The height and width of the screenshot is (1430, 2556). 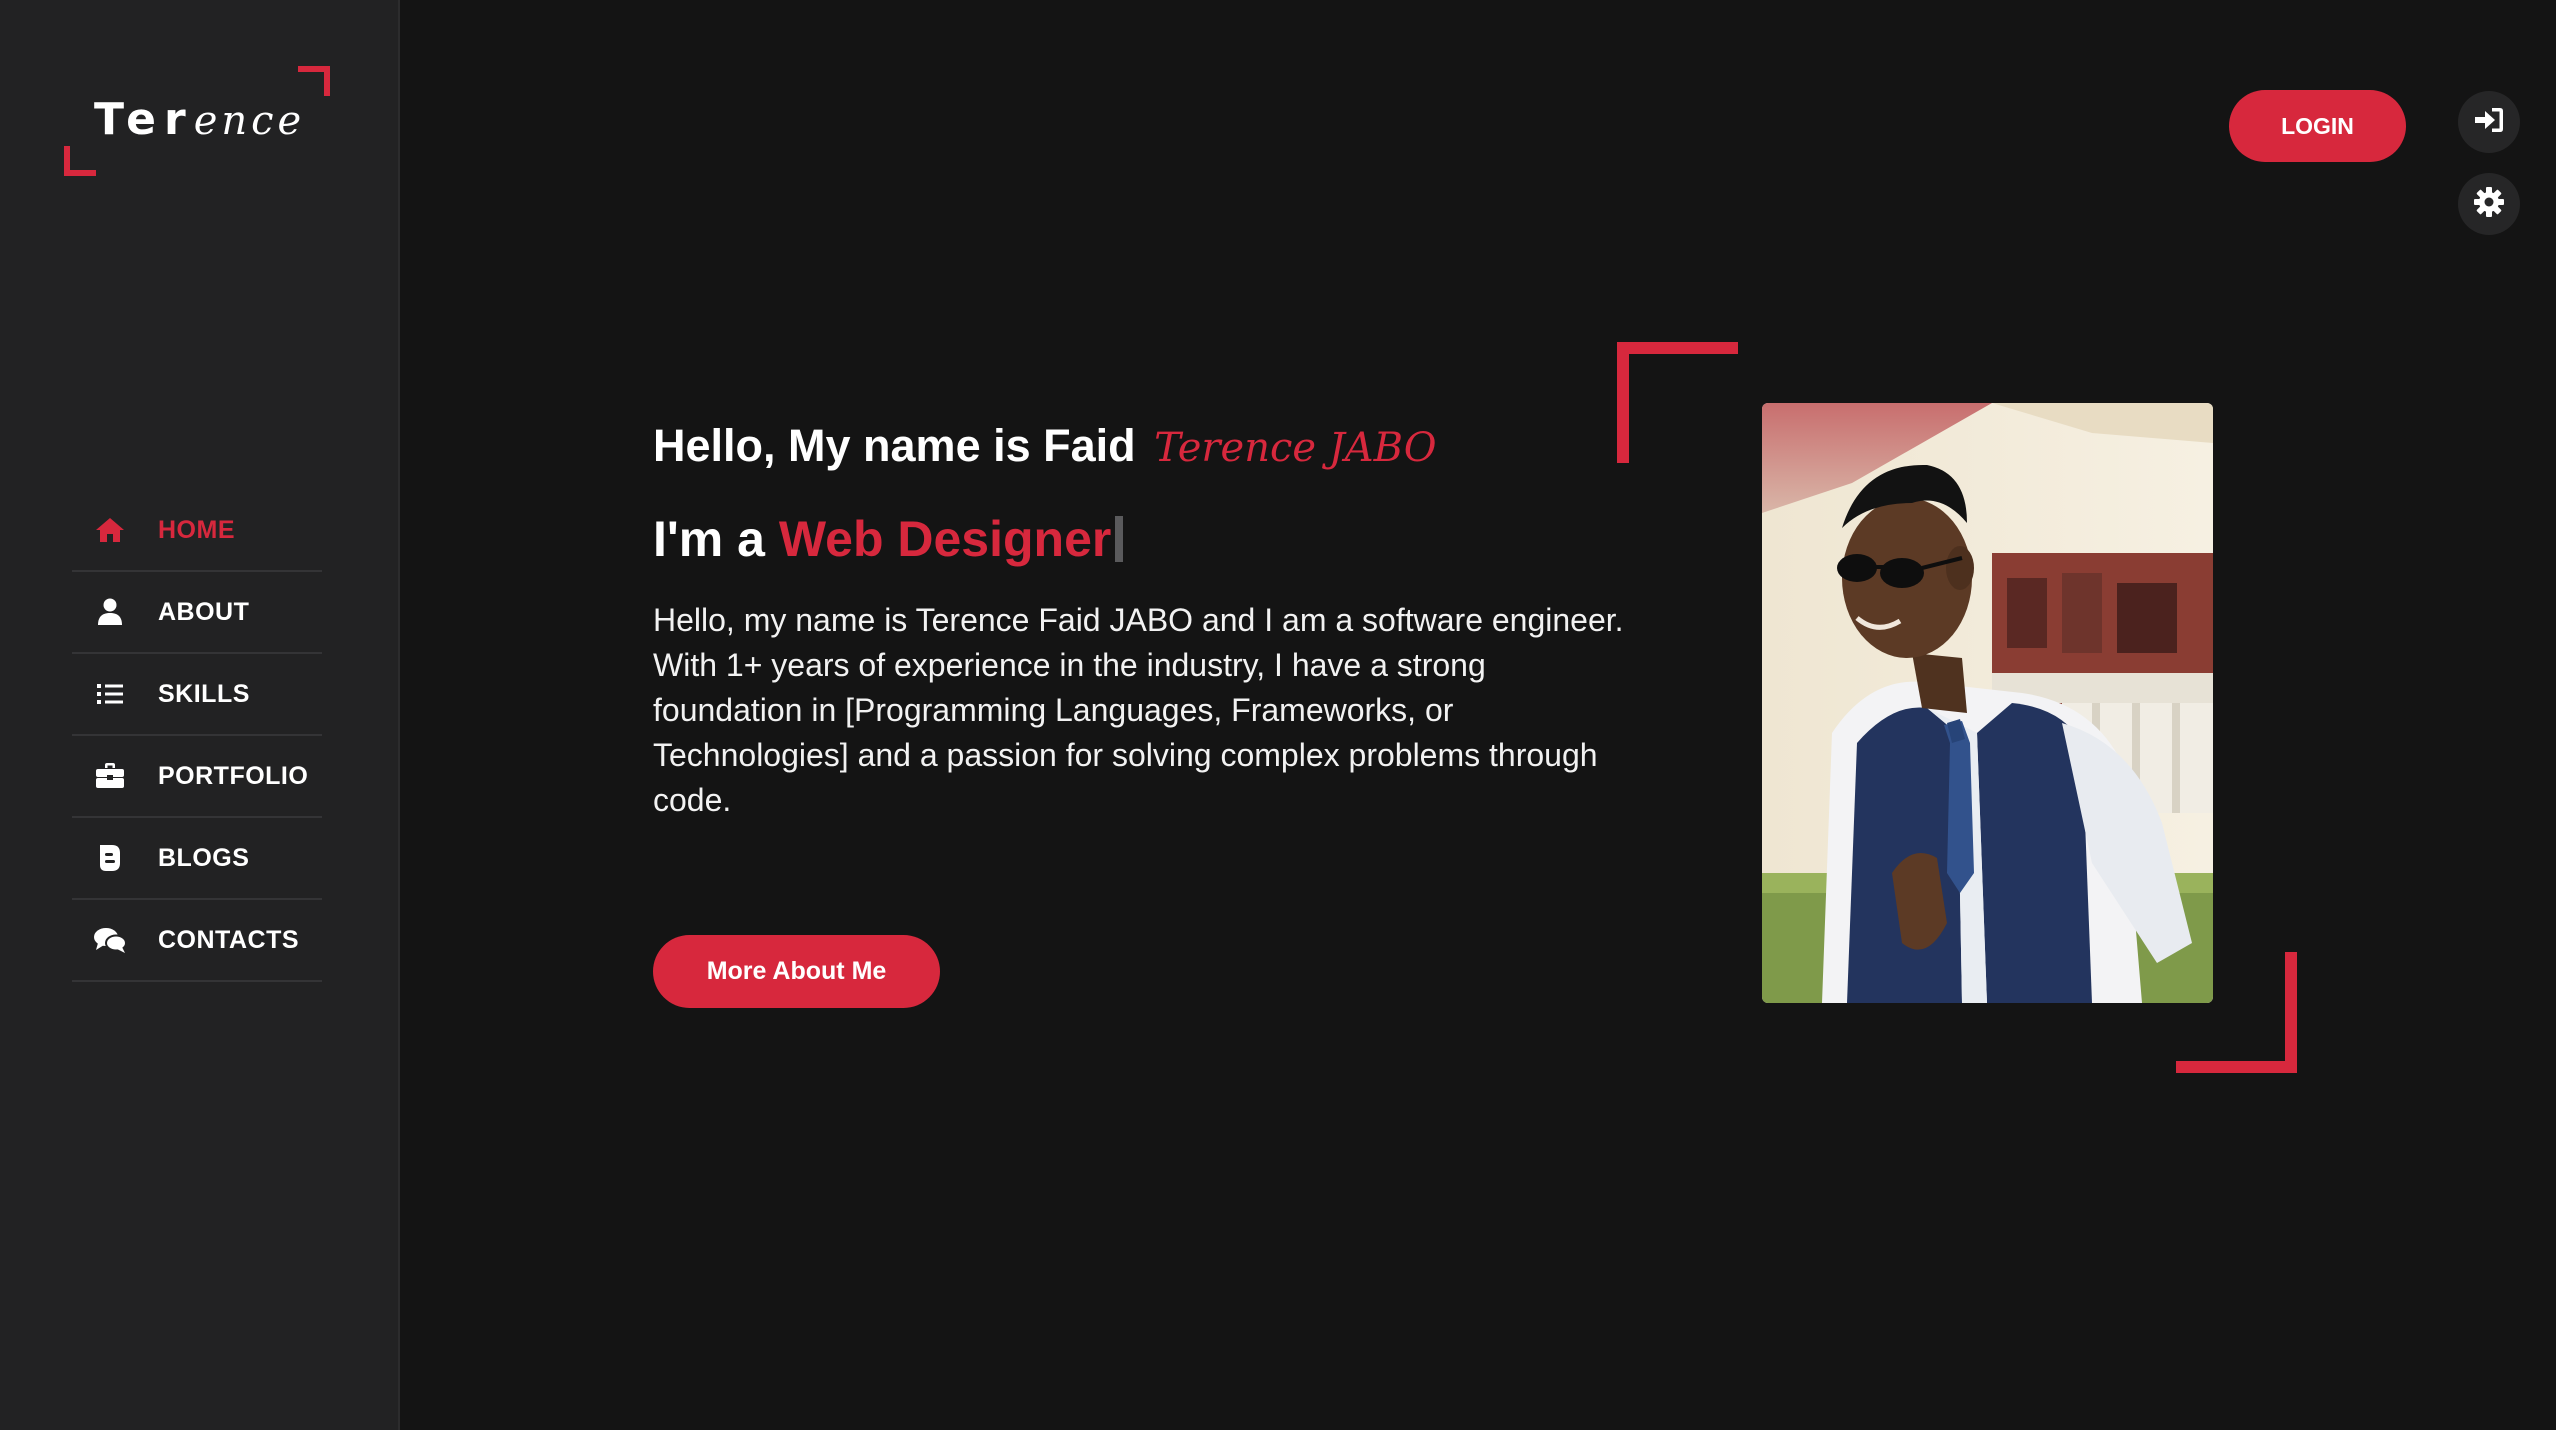 What do you see at coordinates (1153, 455) in the screenshot?
I see `hero-greeting: Hello, My name is Faid Terence JABO` at bounding box center [1153, 455].